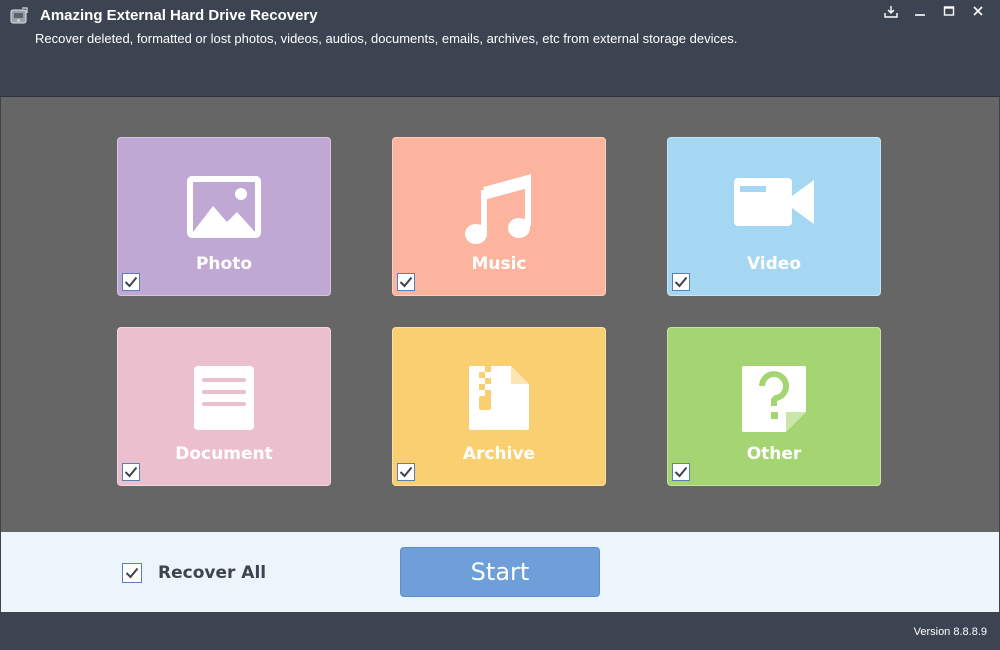 This screenshot has width=1000, height=650. What do you see at coordinates (774, 454) in the screenshot?
I see `category-label-other: Other` at bounding box center [774, 454].